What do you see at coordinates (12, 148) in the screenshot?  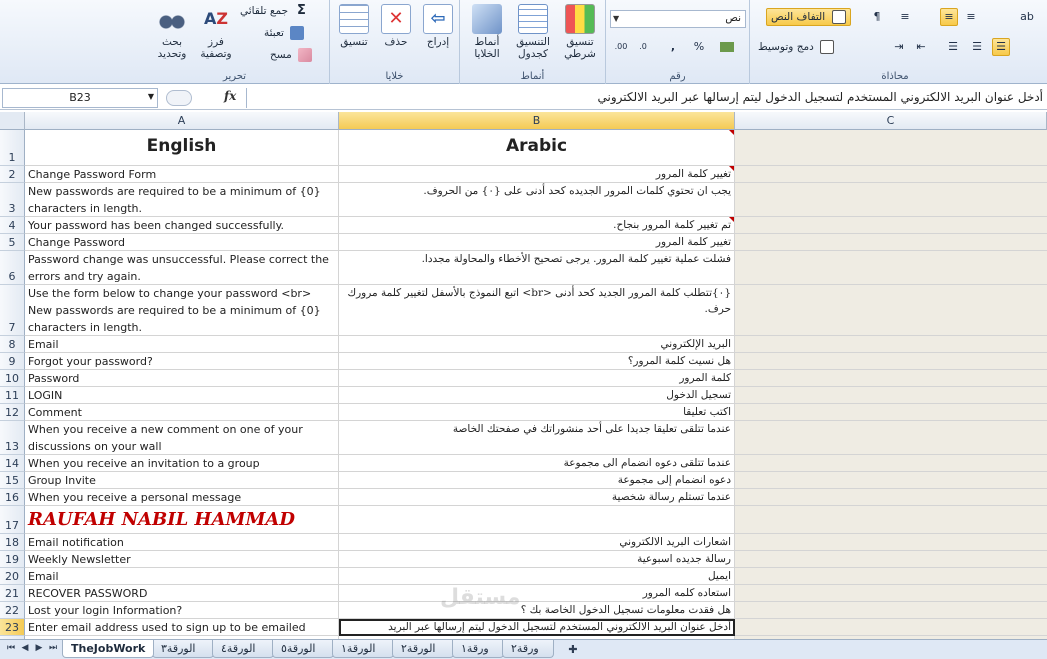 I see `row-header: 1` at bounding box center [12, 148].